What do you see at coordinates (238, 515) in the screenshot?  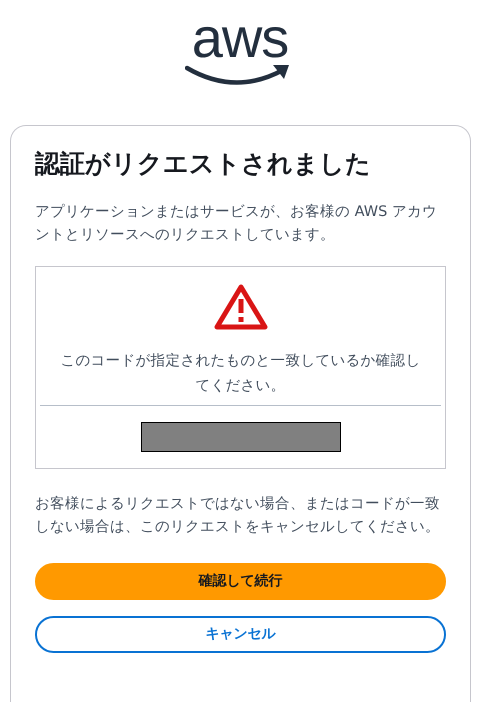 I see `notice-text: お客様によるリクエストではない場合、またはコードが一致しない場合は、このリクエストをキャンセルしてください。` at bounding box center [238, 515].